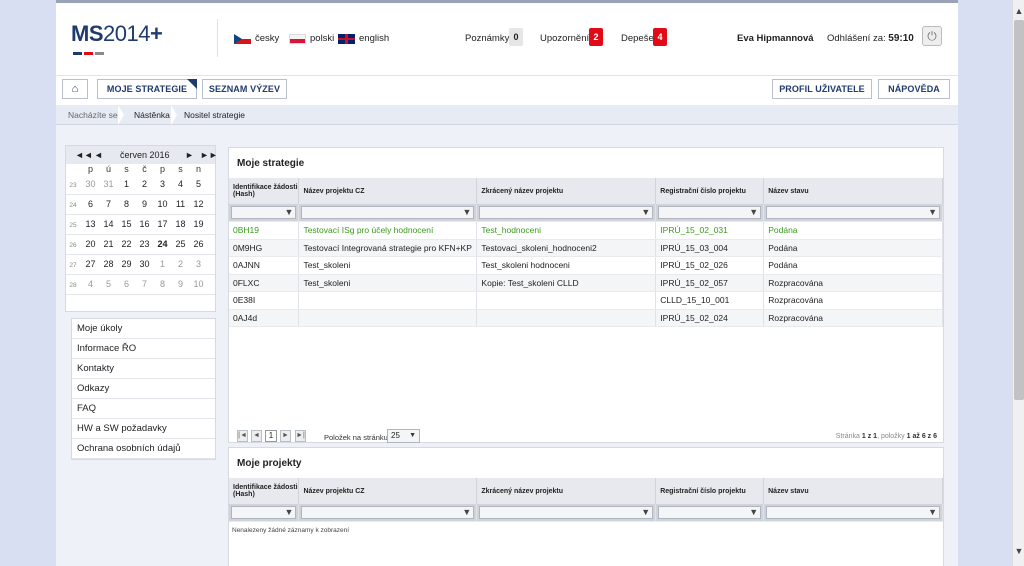 This screenshot has height=566, width=1024. I want to click on calendar-day: 28, so click(108, 264).